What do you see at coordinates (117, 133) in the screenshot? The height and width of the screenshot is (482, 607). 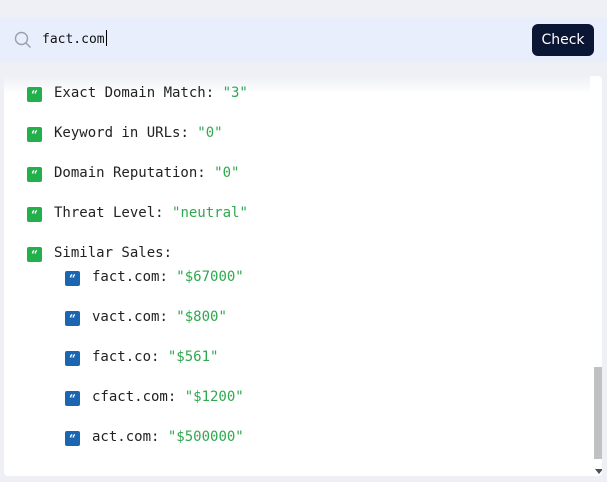 I see `result-key: Keyword in URLs` at bounding box center [117, 133].